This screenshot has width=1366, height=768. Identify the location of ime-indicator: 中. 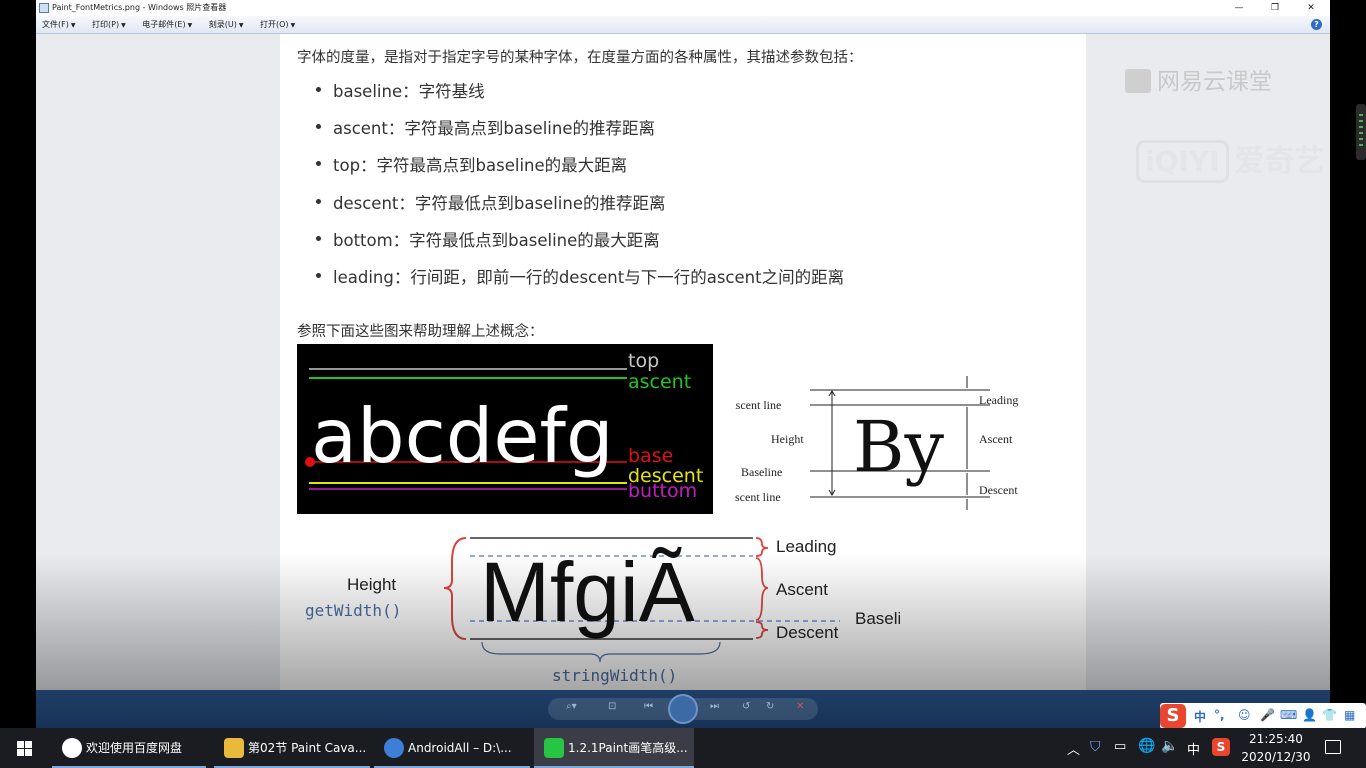
(1193, 748).